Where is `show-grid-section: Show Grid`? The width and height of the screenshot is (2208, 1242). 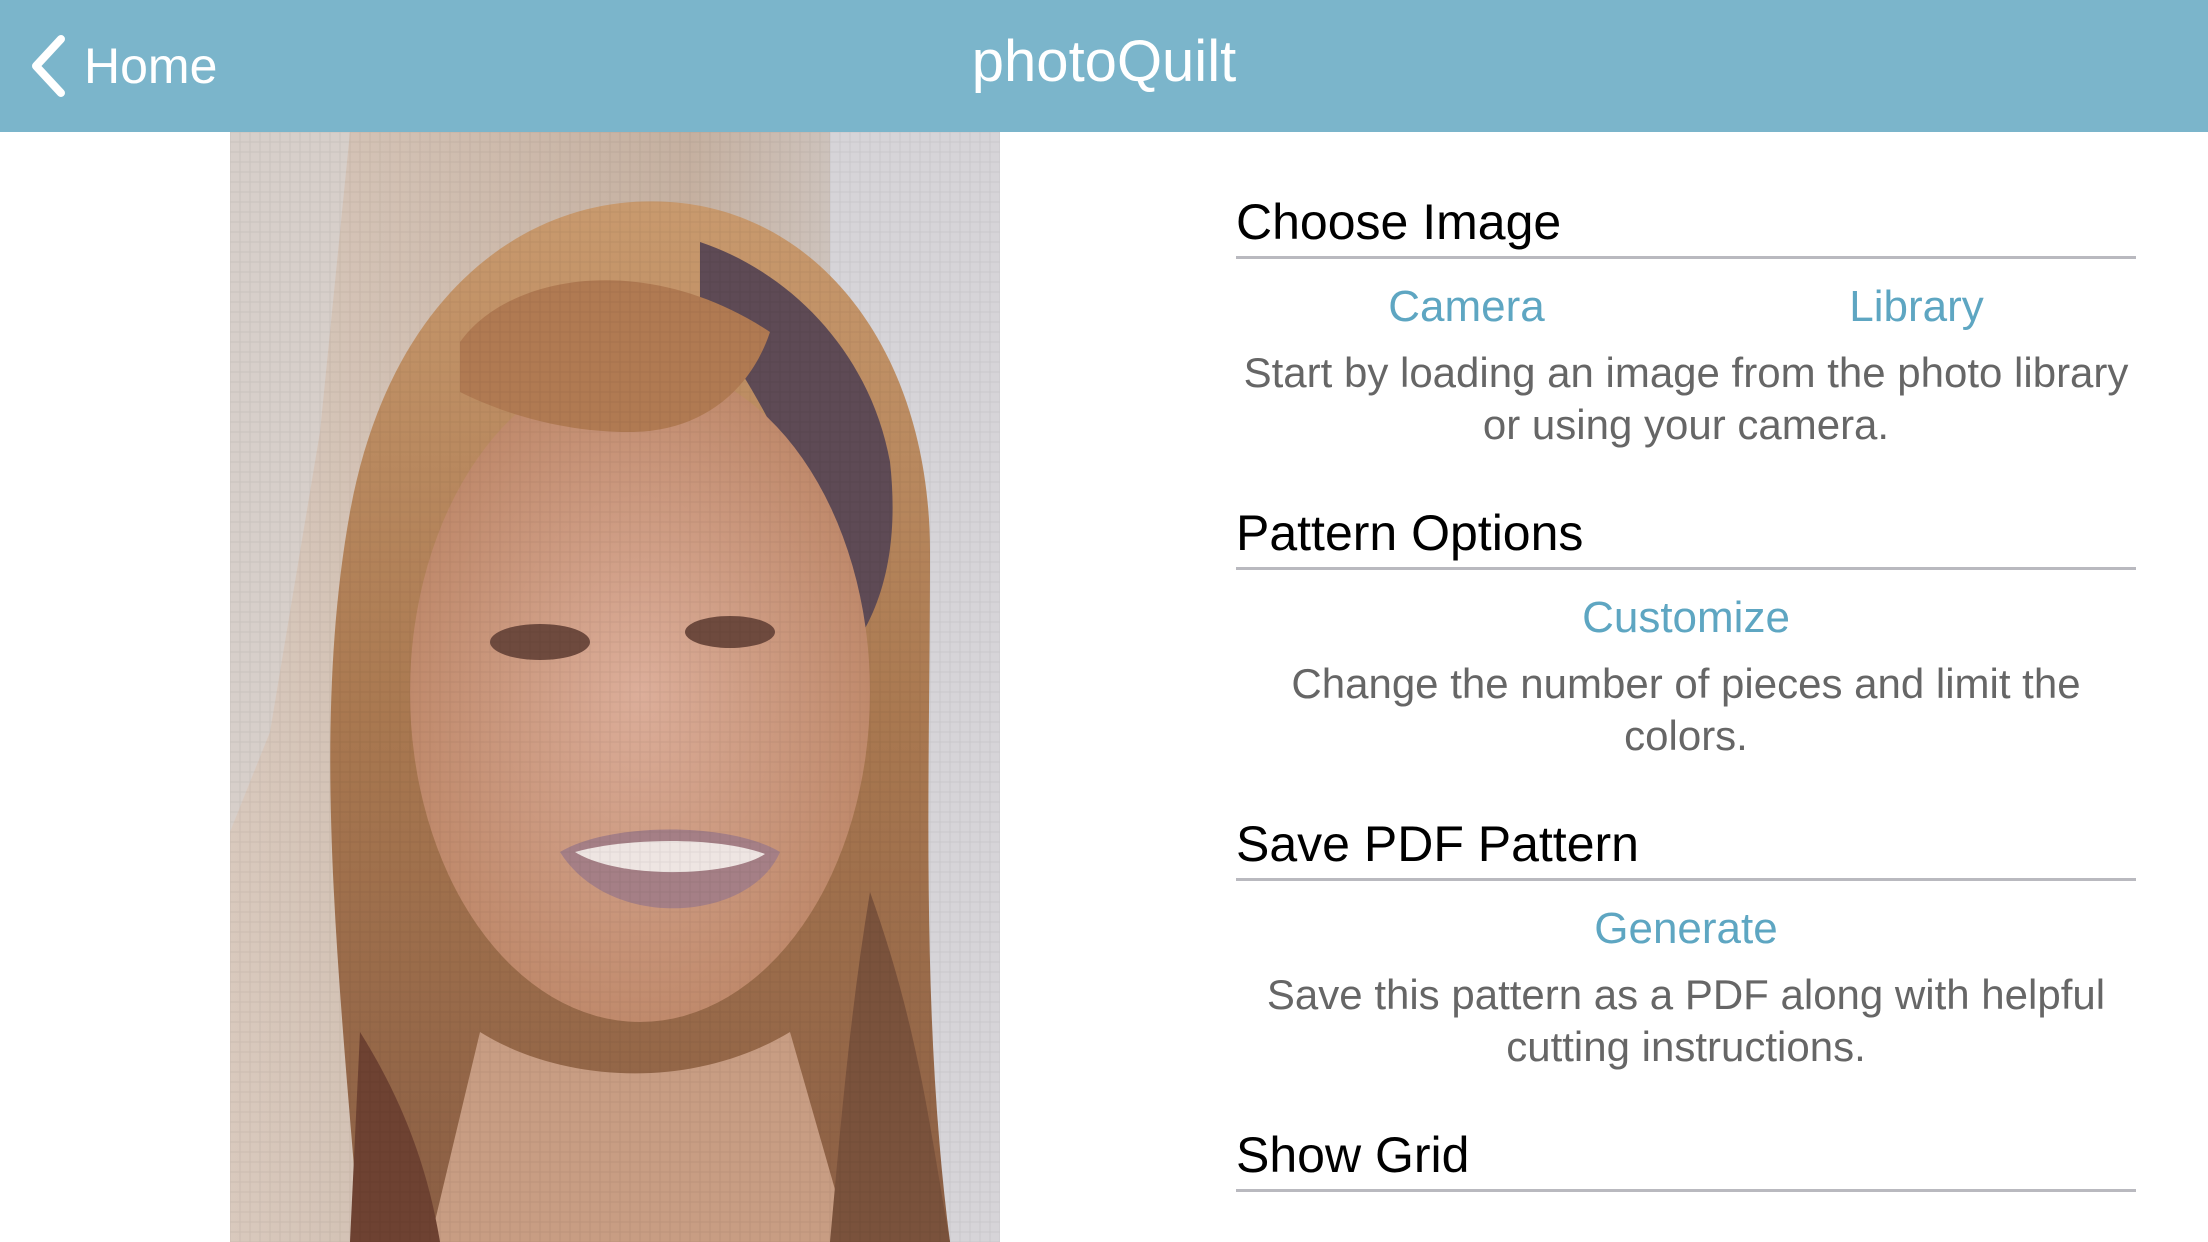 show-grid-section: Show Grid is located at coordinates (1686, 1158).